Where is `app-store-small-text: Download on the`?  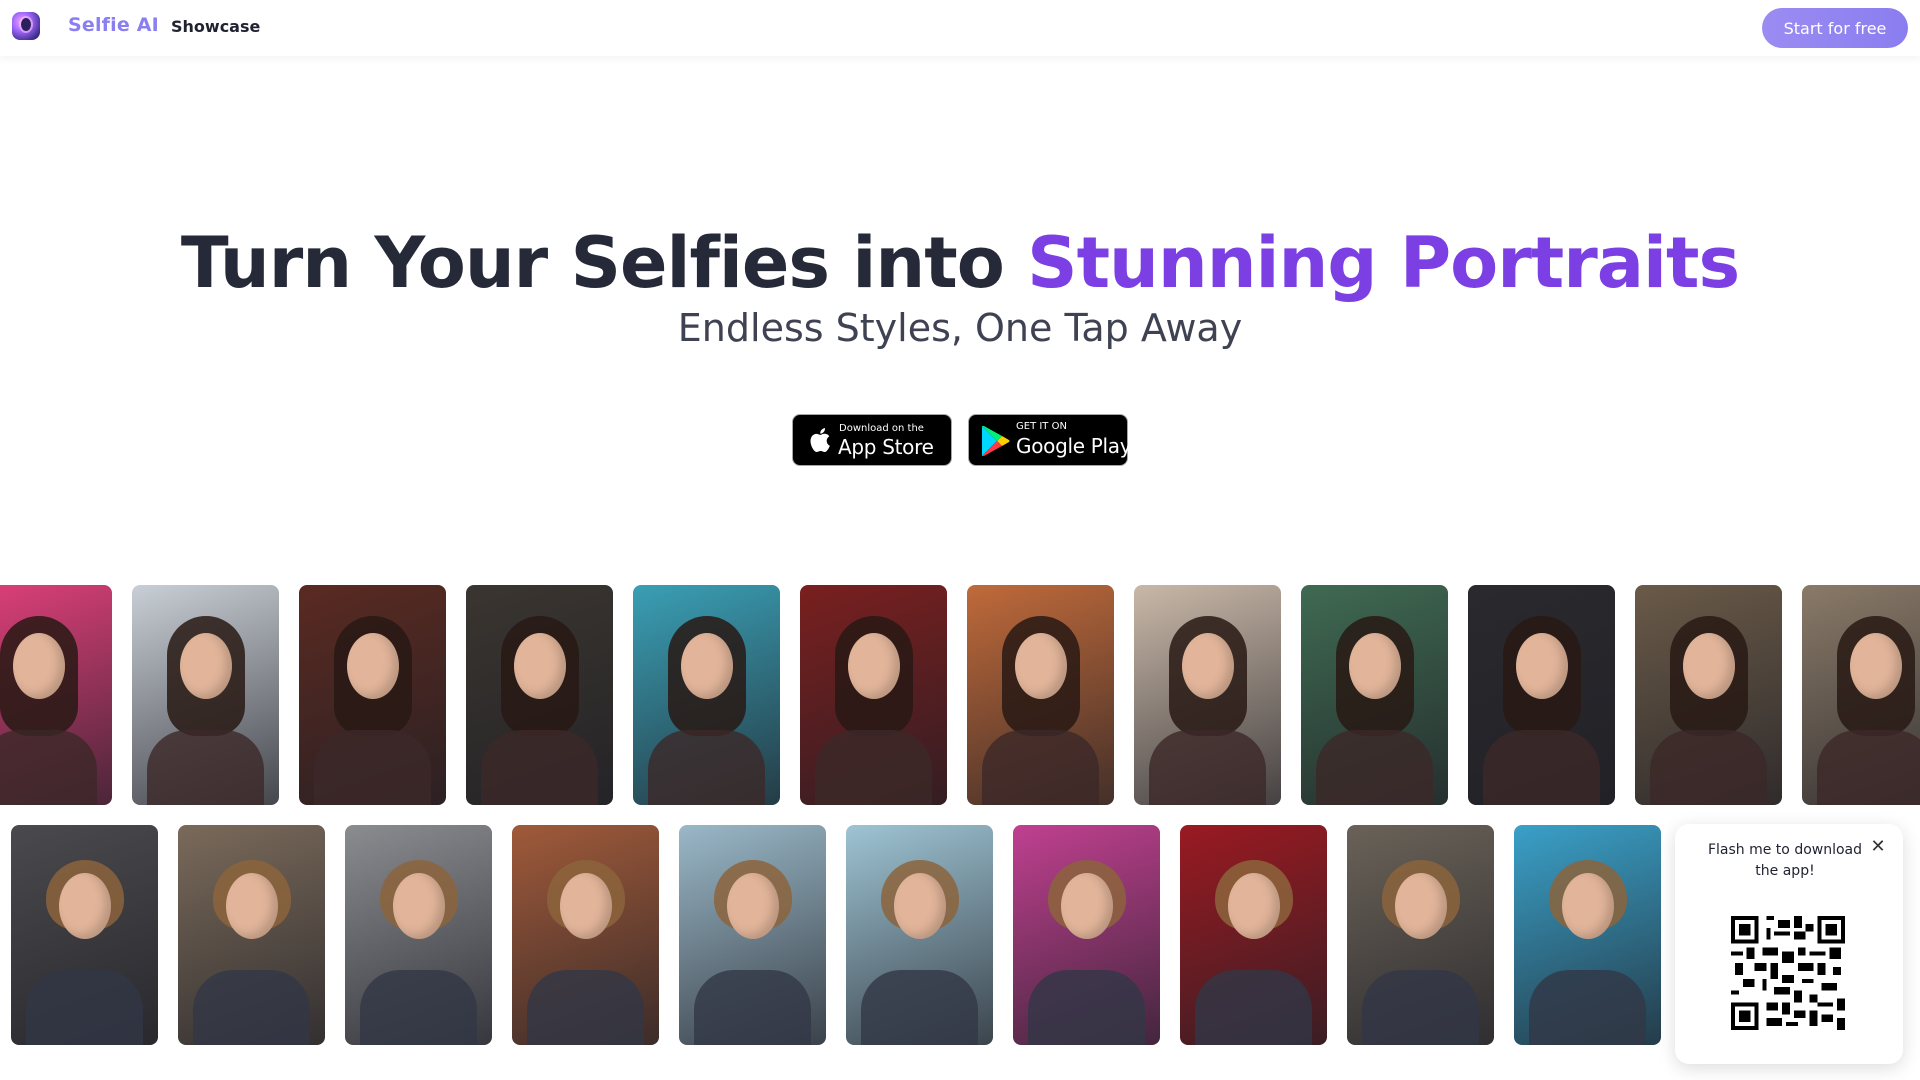
app-store-small-text: Download on the is located at coordinates (881, 428).